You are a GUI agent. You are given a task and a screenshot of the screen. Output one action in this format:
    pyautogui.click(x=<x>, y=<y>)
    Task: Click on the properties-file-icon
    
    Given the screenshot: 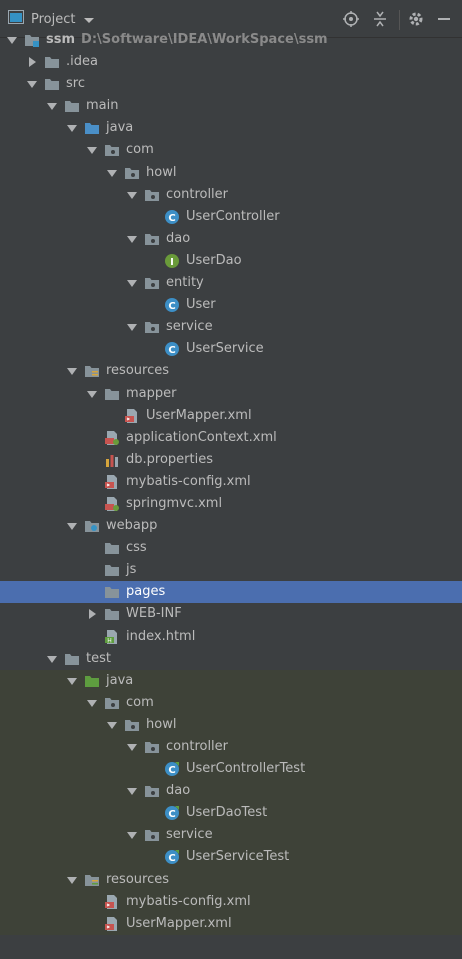 What is the action you would take?
    pyautogui.click(x=112, y=460)
    